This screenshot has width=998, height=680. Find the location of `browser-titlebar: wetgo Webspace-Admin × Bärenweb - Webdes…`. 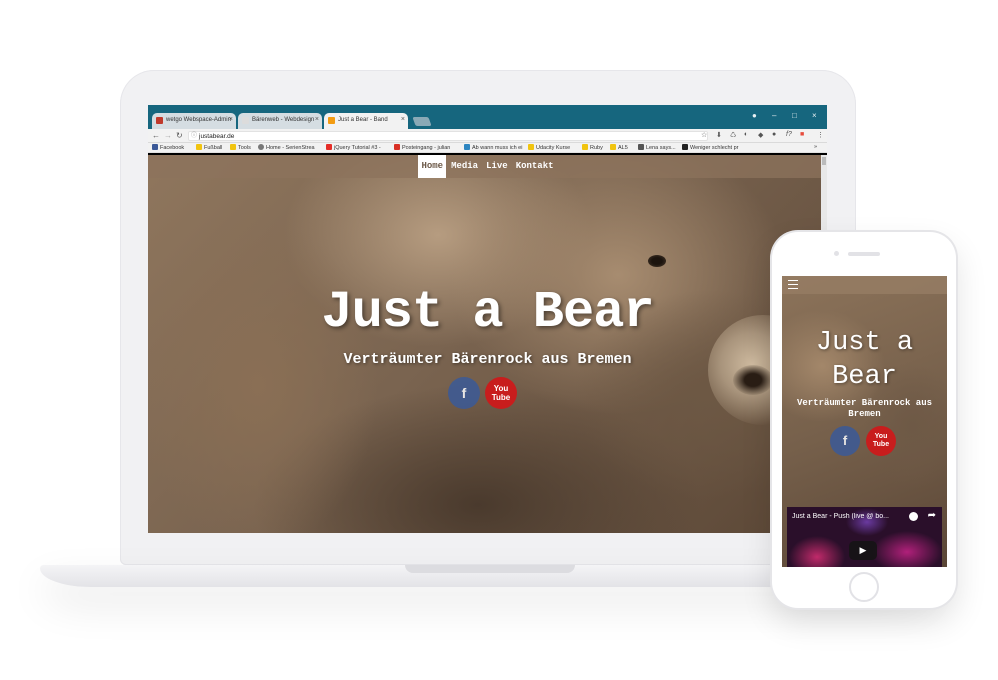

browser-titlebar: wetgo Webspace-Admin × Bärenweb - Webdes… is located at coordinates (487, 117).